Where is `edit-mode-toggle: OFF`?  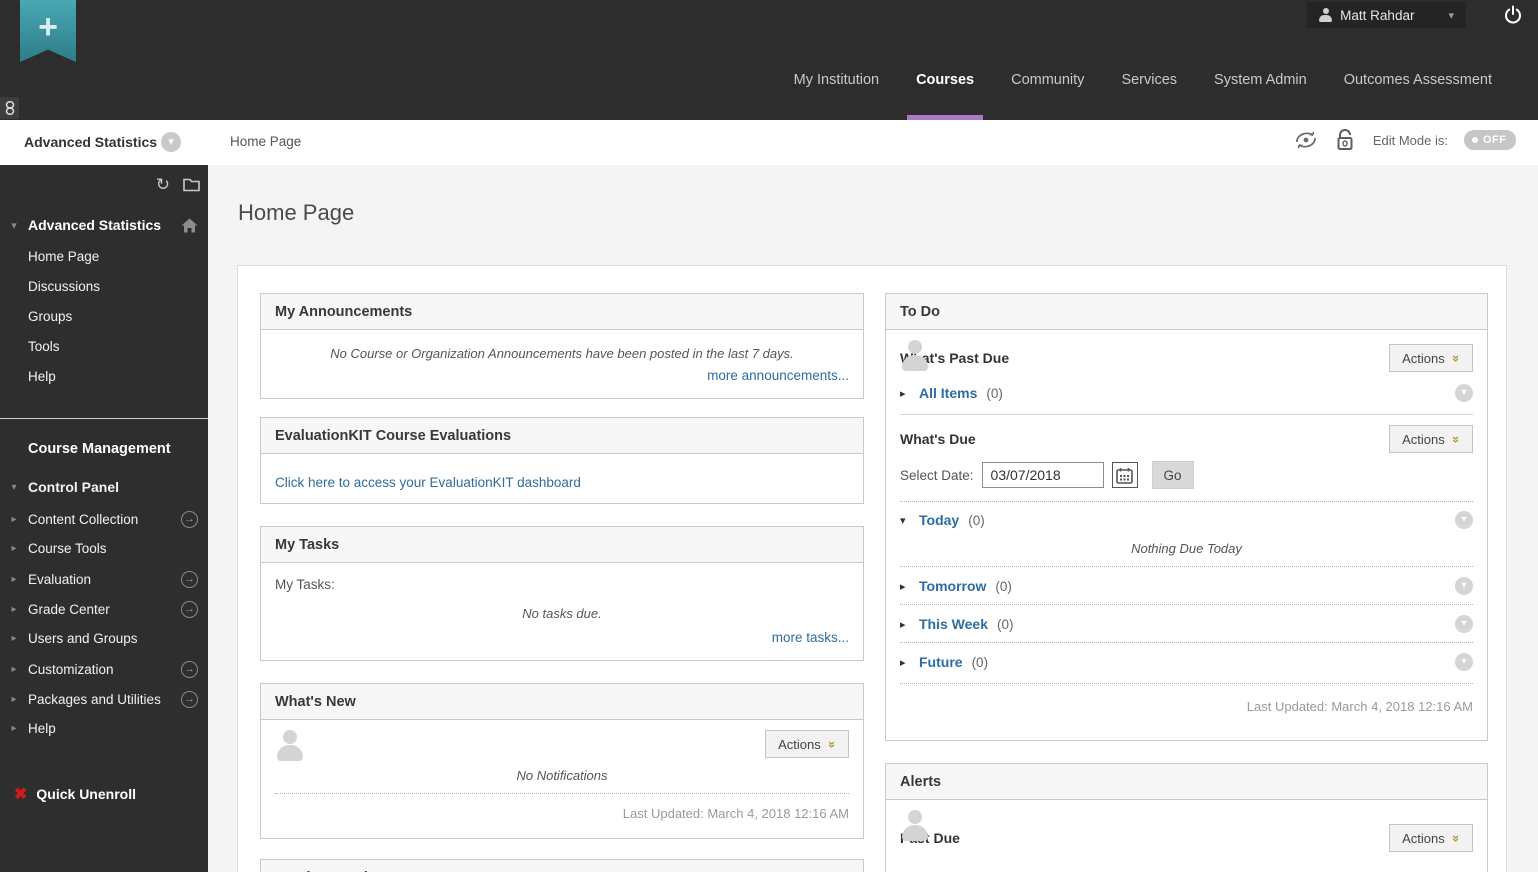
edit-mode-toggle: OFF is located at coordinates (1490, 140).